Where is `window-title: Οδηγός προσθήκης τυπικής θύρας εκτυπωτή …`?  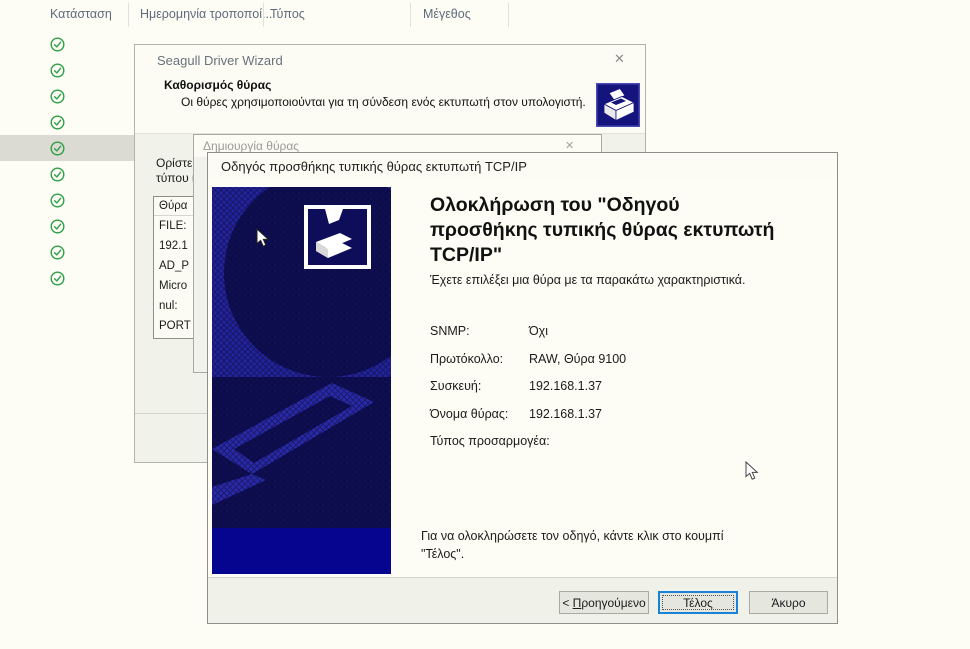 window-title: Οδηγός προσθήκης τυπικής θύρας εκτυπωτή … is located at coordinates (374, 166).